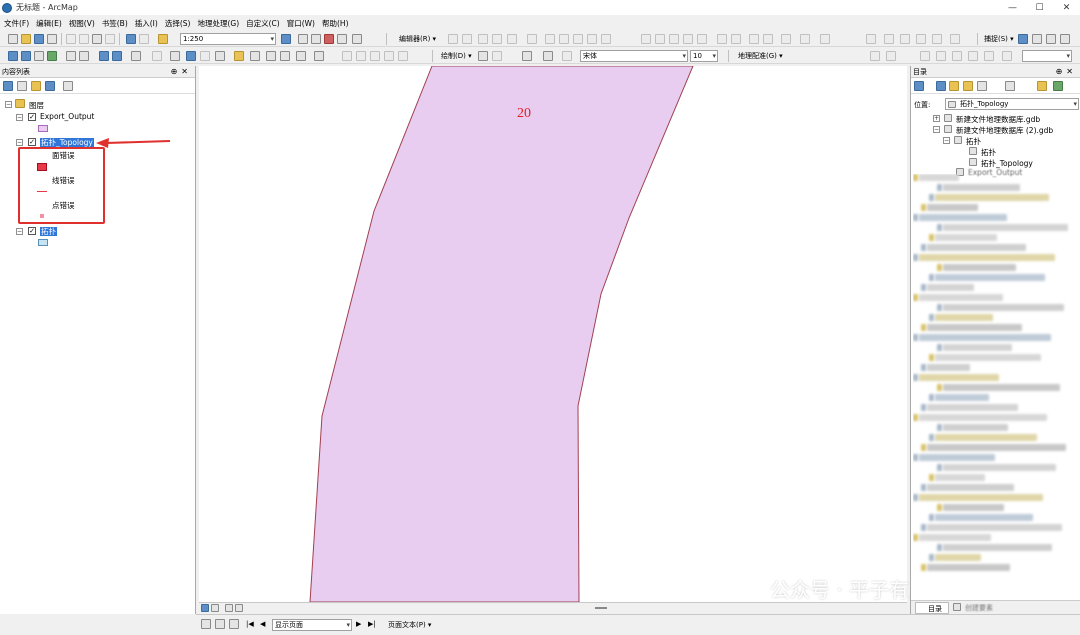 Image resolution: width=1080 pixels, height=635 pixels. Describe the element at coordinates (117, 56) in the screenshot. I see `forward-extent-icon` at that location.